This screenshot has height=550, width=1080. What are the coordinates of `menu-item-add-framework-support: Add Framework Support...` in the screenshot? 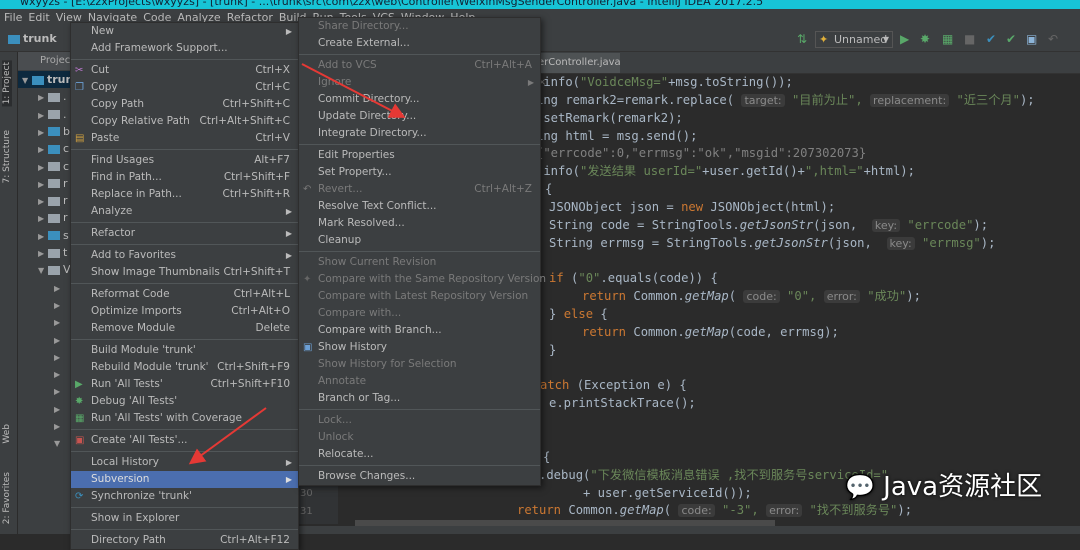 It's located at (184, 48).